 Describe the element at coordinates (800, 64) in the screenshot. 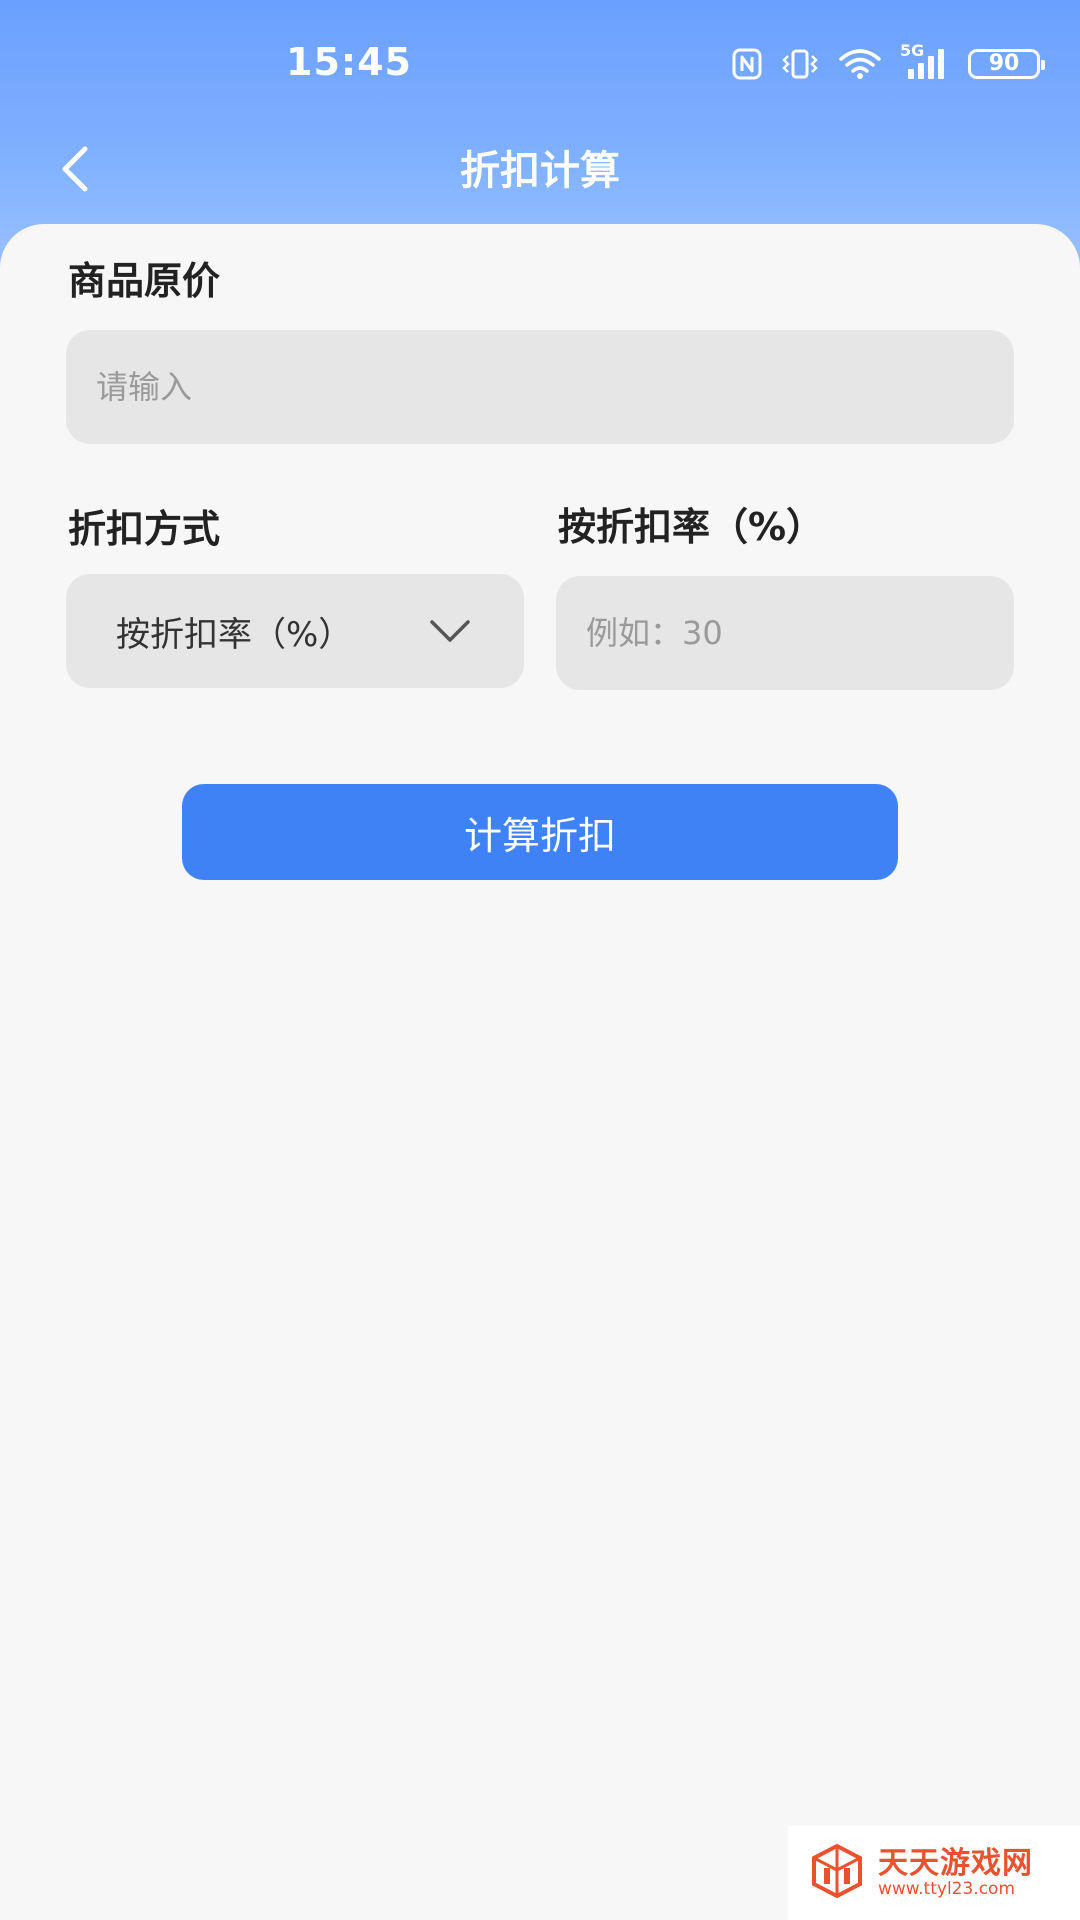

I see `vibrate-icon` at that location.